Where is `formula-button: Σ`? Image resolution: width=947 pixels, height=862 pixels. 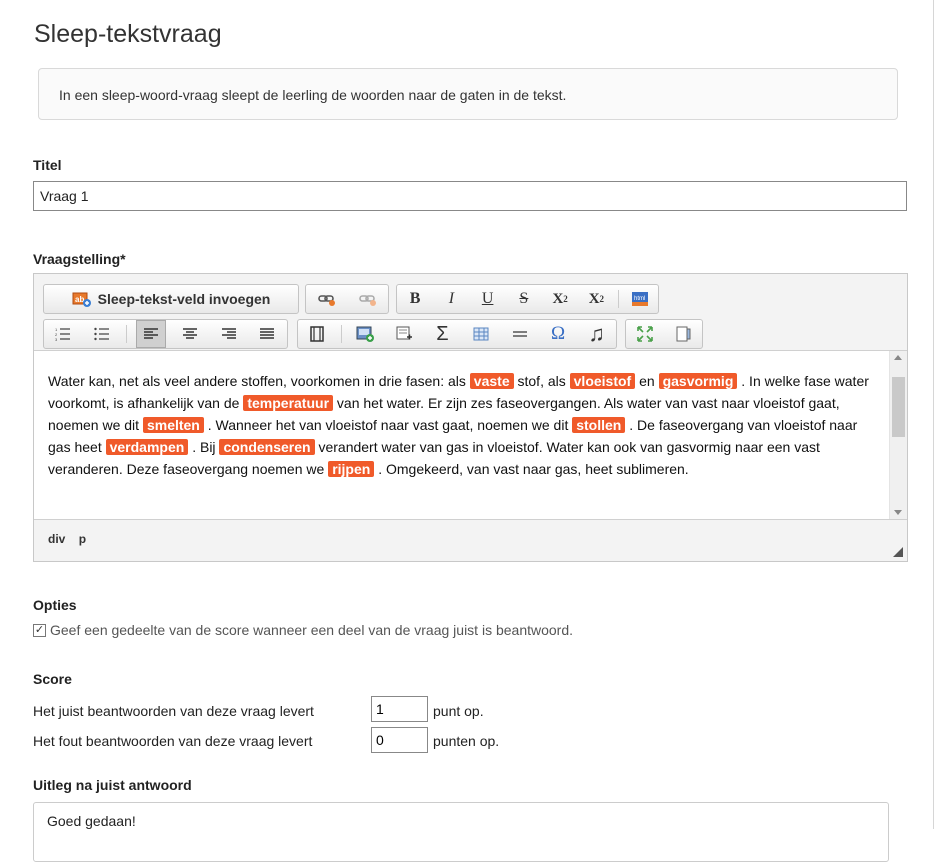 formula-button: Σ is located at coordinates (442, 334).